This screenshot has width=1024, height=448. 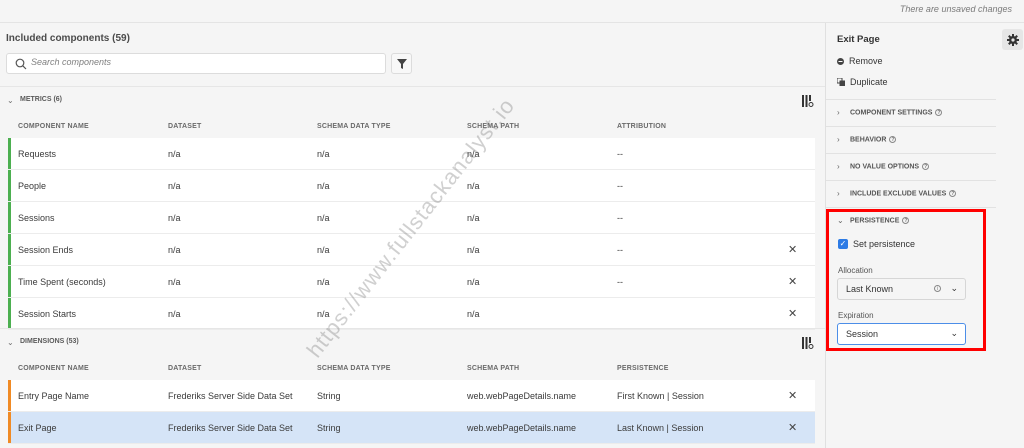 What do you see at coordinates (937, 288) in the screenshot?
I see `info-icon: i` at bounding box center [937, 288].